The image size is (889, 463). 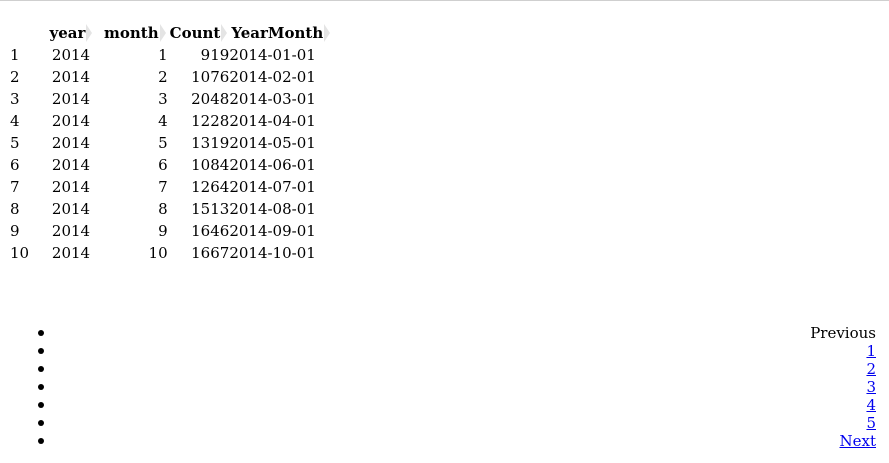 What do you see at coordinates (871, 369) in the screenshot?
I see `pagination-page-2-link: 2` at bounding box center [871, 369].